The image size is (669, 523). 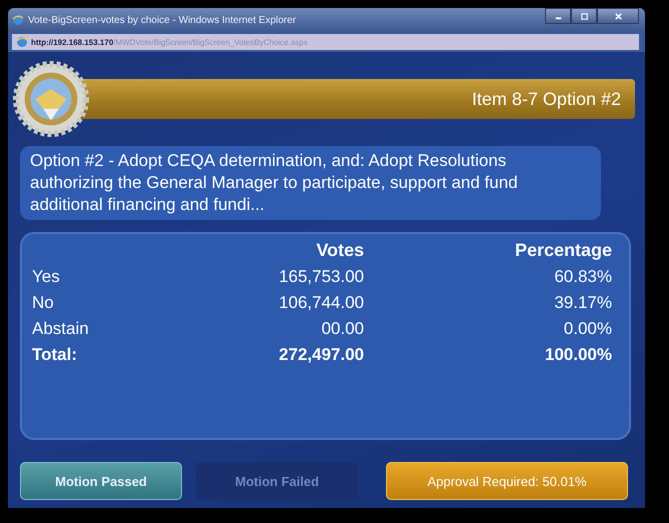 What do you see at coordinates (277, 481) in the screenshot?
I see `outcome-button: Motion Failed` at bounding box center [277, 481].